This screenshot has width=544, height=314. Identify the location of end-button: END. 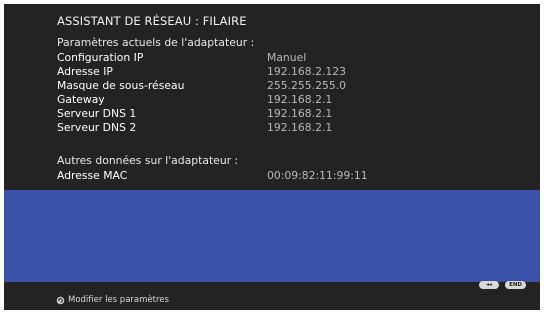
(515, 285).